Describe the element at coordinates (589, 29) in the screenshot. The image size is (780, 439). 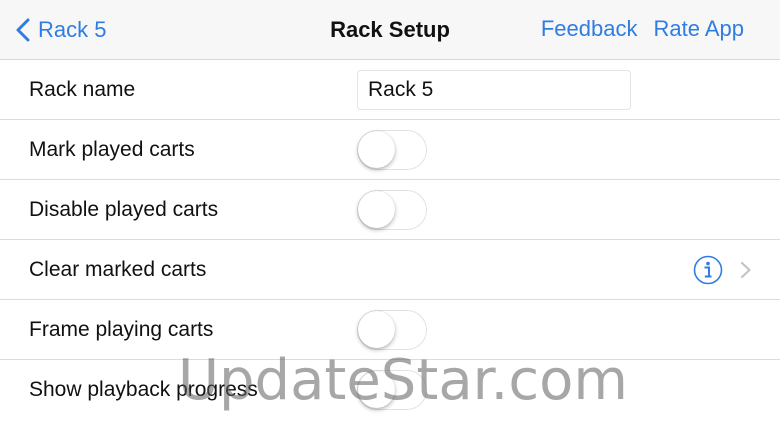
I see `feedback-button: Feedback` at that location.